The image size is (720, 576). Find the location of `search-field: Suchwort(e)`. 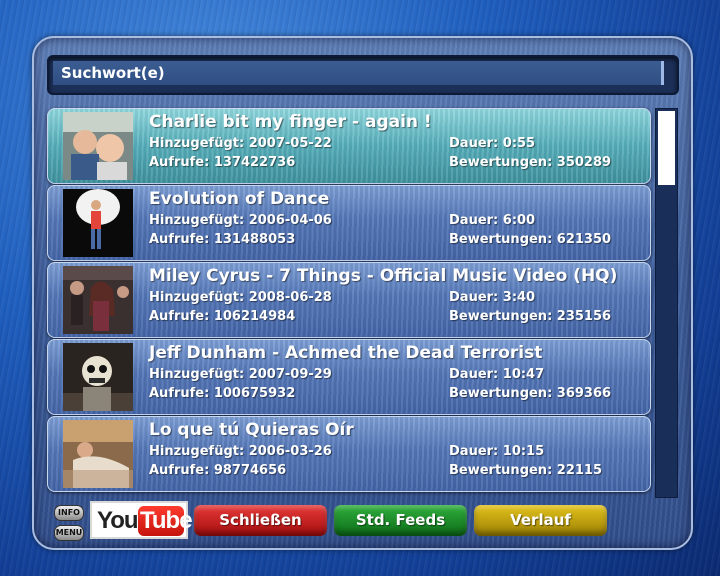

search-field: Suchwort(e) is located at coordinates (363, 75).